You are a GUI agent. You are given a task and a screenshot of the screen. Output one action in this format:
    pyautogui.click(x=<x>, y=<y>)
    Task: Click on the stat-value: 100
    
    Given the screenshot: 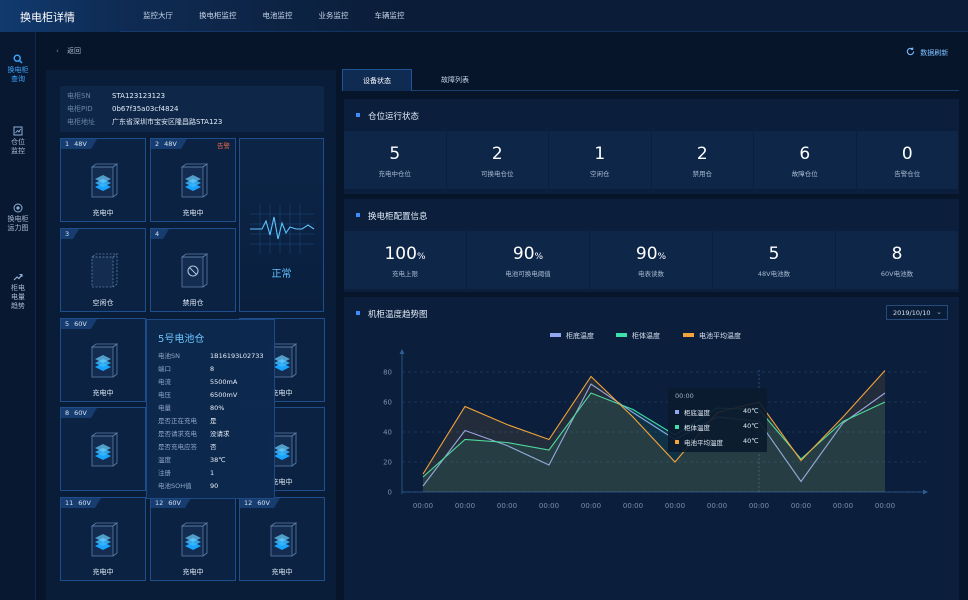 What is the action you would take?
    pyautogui.click(x=400, y=254)
    